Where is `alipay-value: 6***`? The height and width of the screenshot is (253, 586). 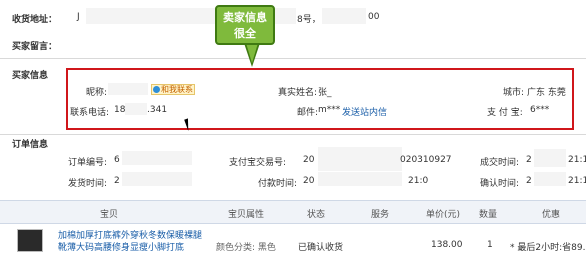
alipay-value: 6*** is located at coordinates (540, 110).